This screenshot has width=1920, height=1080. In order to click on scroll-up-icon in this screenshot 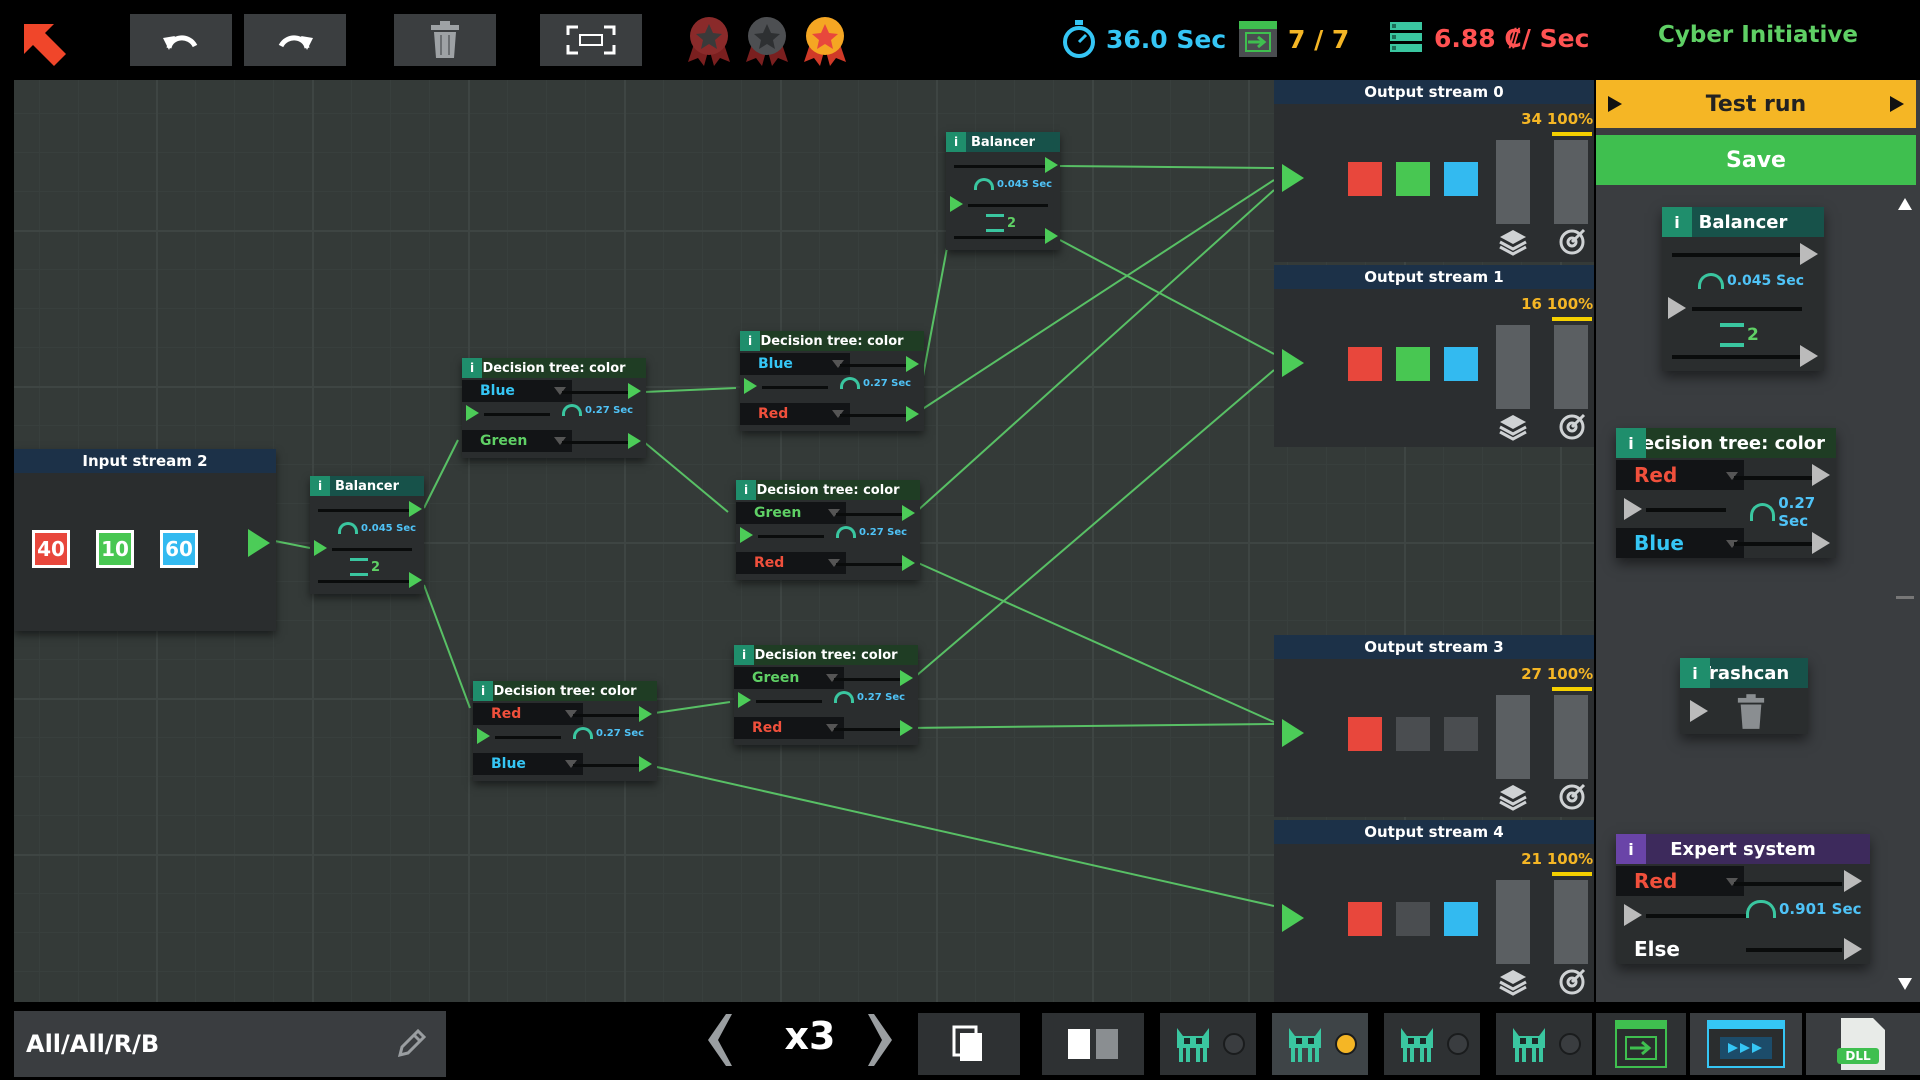, I will do `click(1905, 204)`.